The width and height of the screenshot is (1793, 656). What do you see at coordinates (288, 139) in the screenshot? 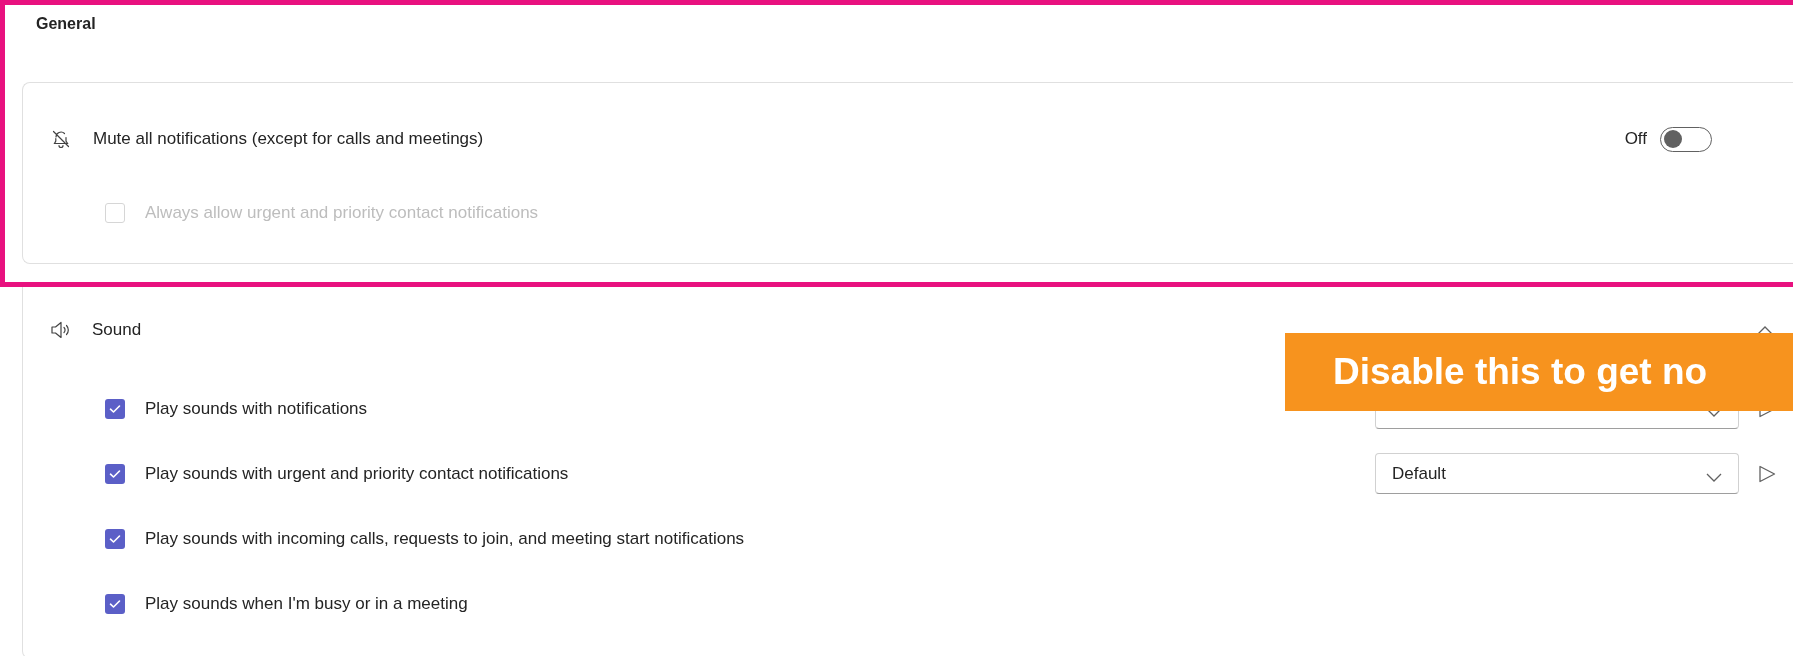
I see `setting-label: Mute all notifications (except for calls and meetings)` at bounding box center [288, 139].